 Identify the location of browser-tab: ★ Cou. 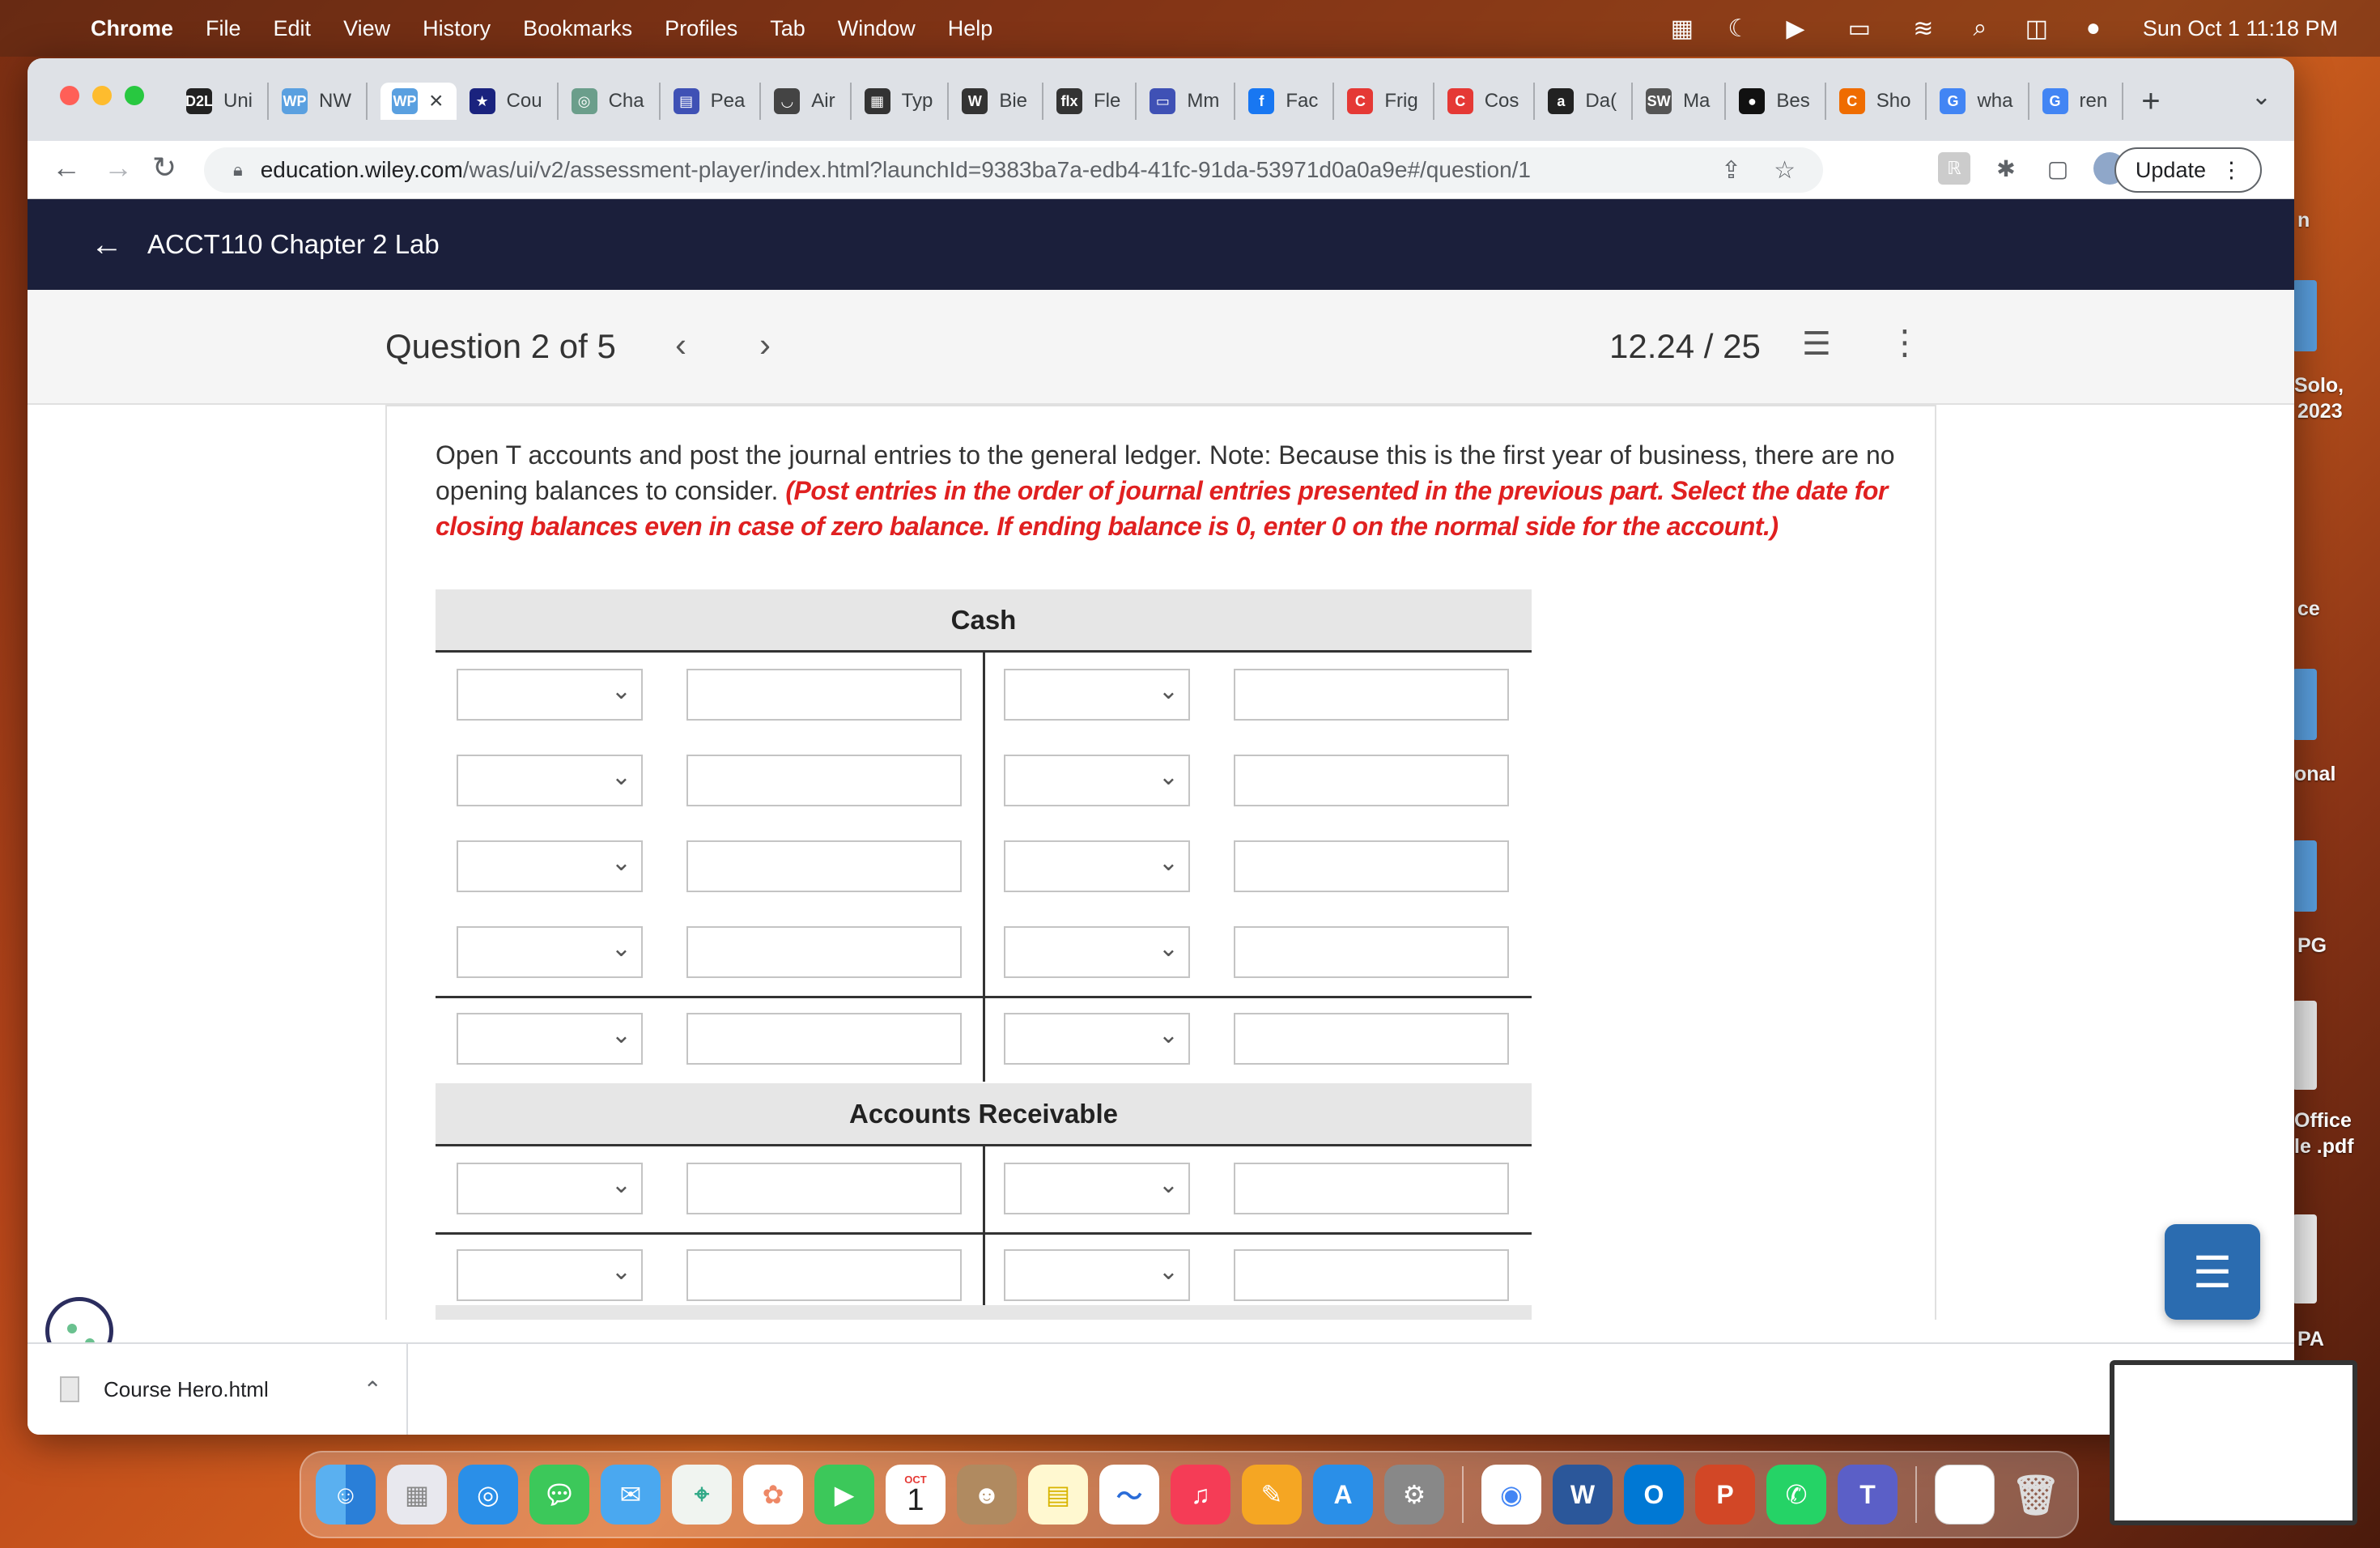
(514, 101).